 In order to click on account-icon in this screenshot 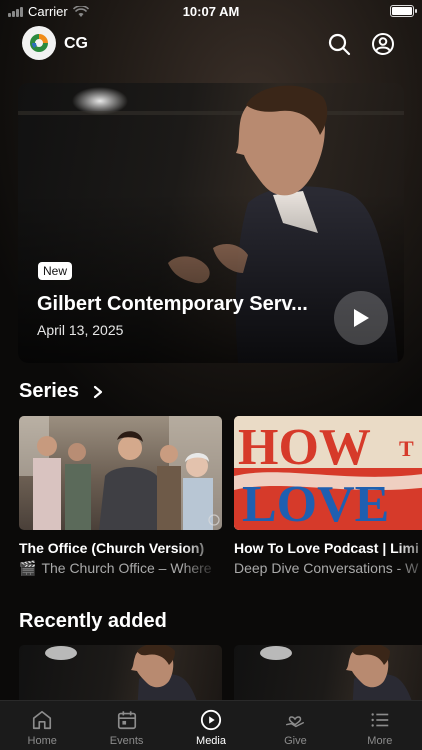, I will do `click(383, 44)`.